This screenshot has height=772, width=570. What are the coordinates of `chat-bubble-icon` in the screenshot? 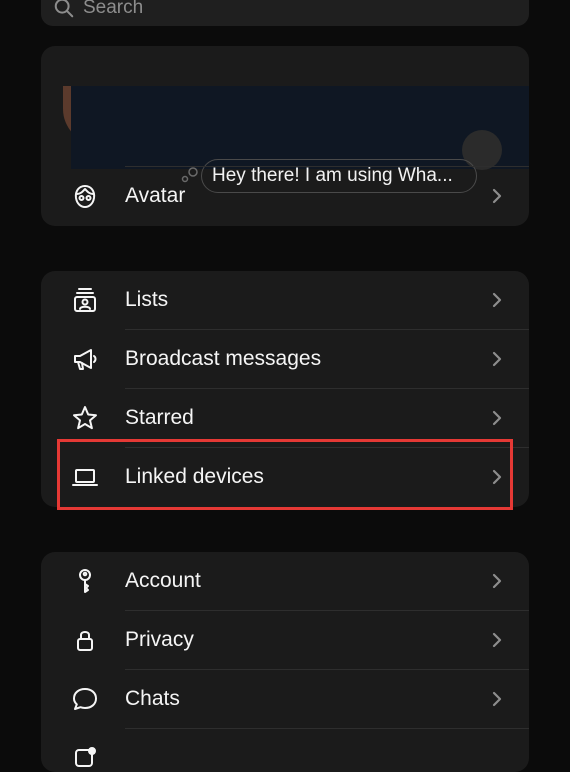 It's located at (85, 699).